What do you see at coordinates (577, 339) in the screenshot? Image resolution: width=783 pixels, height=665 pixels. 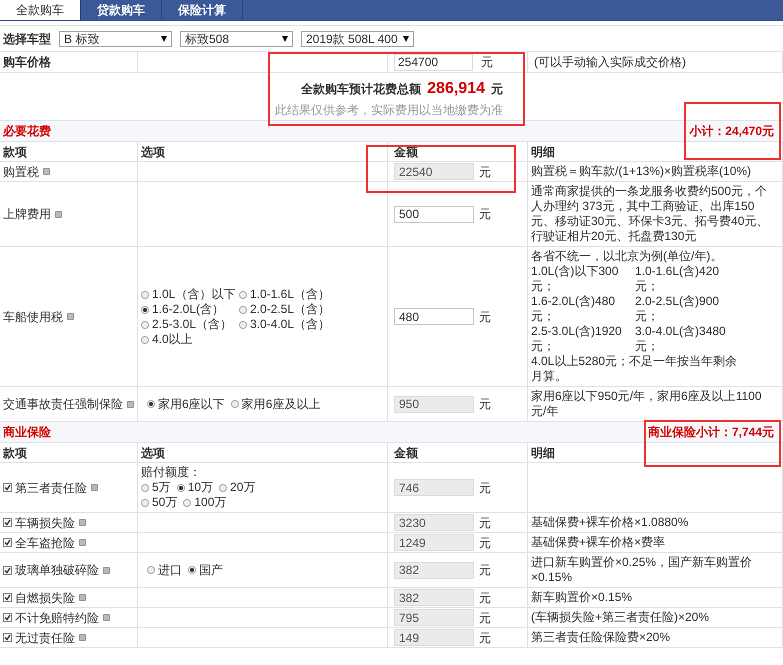 I see `detail-text: 2.5-3.0L(含)1920元；` at bounding box center [577, 339].